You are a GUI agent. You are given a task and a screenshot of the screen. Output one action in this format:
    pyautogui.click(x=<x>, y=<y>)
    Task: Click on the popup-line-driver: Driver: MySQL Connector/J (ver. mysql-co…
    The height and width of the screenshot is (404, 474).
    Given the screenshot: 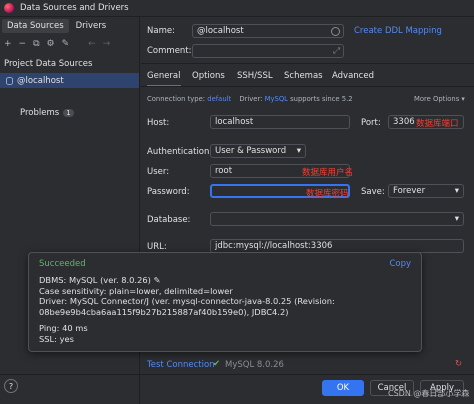 What is the action you would take?
    pyautogui.click(x=187, y=301)
    